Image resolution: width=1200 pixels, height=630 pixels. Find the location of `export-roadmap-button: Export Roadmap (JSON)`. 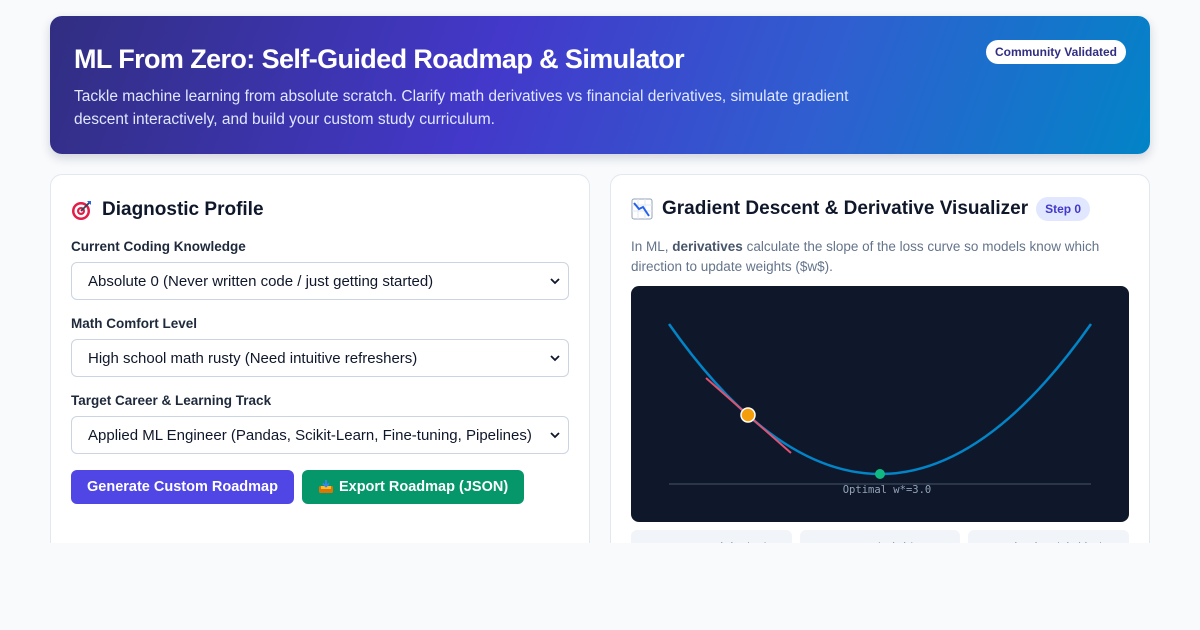

export-roadmap-button: Export Roadmap (JSON) is located at coordinates (413, 487).